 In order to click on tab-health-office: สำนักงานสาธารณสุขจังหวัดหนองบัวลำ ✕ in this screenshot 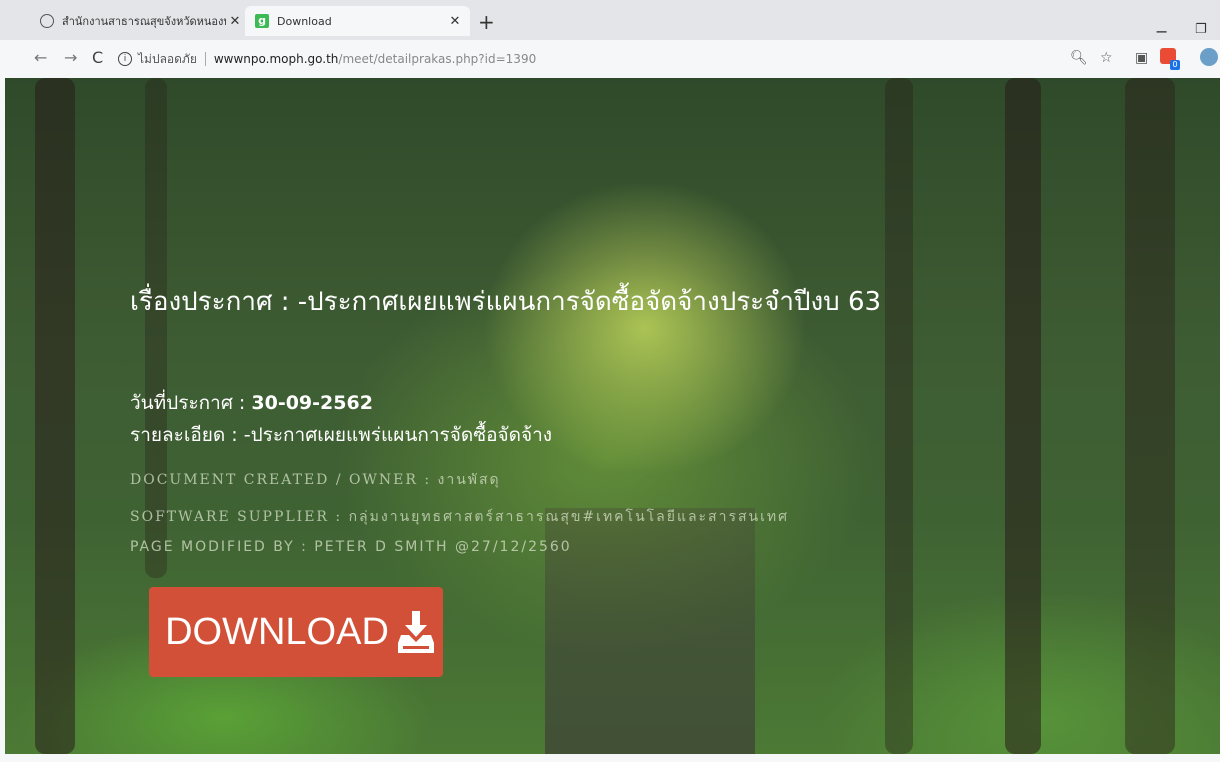, I will do `click(140, 21)`.